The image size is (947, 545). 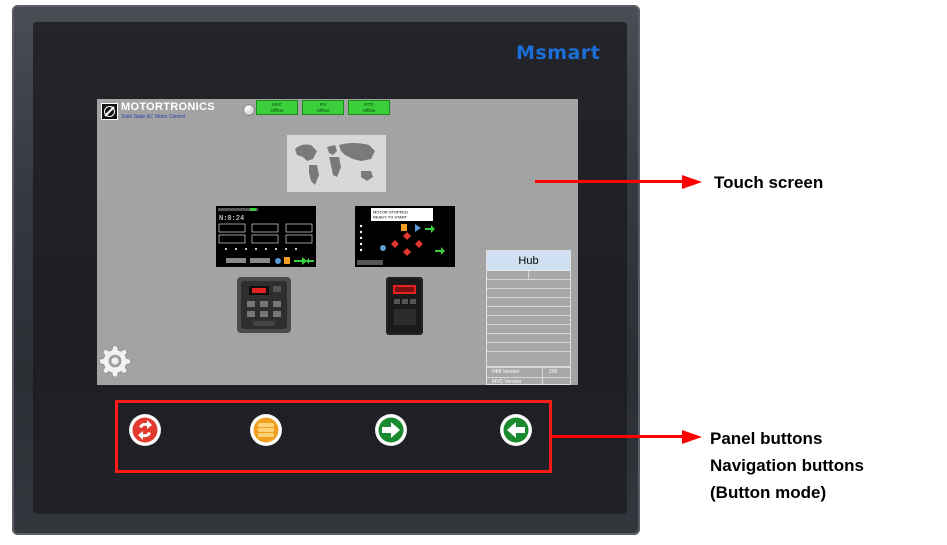 What do you see at coordinates (558, 53) in the screenshot?
I see `brand-label: Msmart` at bounding box center [558, 53].